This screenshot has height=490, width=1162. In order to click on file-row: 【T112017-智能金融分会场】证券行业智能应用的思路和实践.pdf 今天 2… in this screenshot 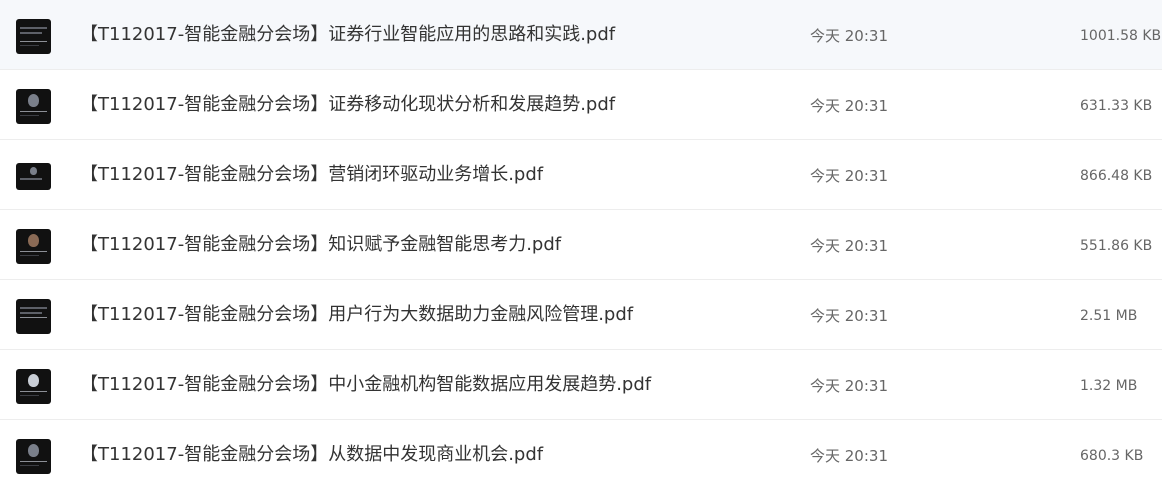, I will do `click(581, 35)`.